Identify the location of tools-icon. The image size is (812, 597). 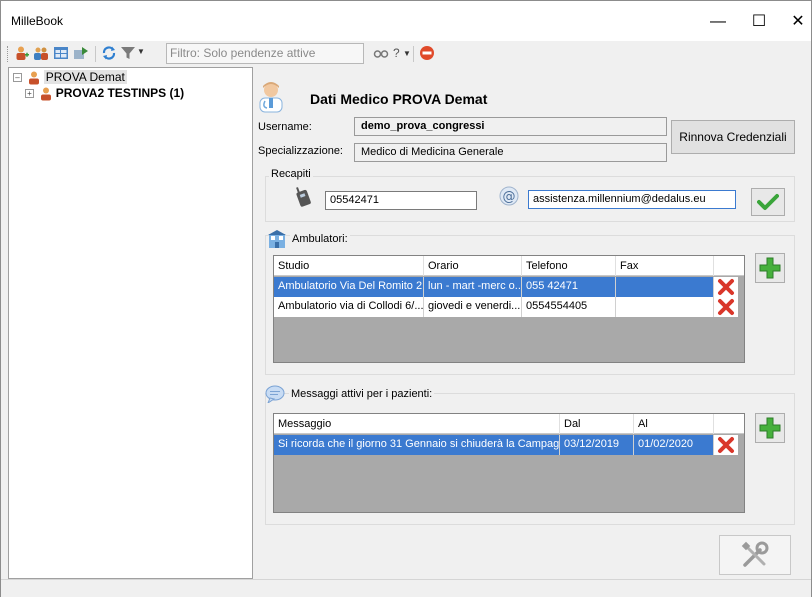
(755, 554).